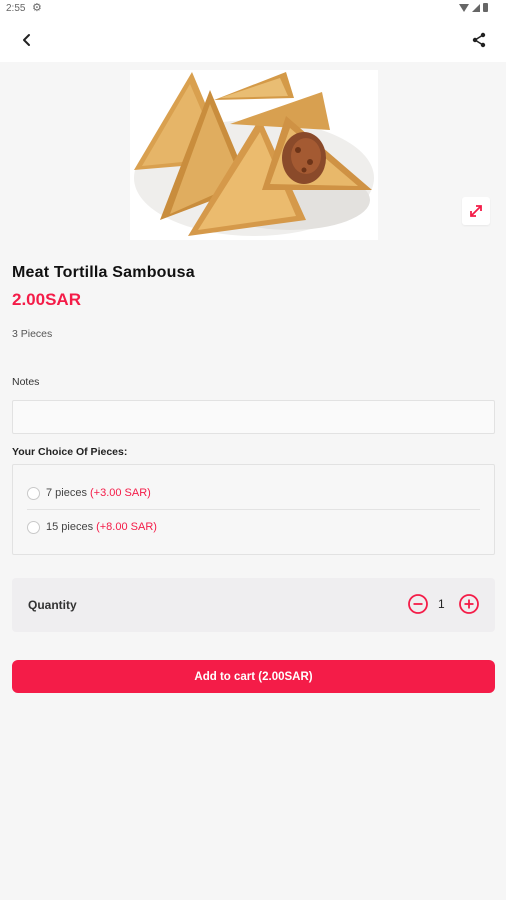 The image size is (506, 900). I want to click on expand-image-button, so click(476, 211).